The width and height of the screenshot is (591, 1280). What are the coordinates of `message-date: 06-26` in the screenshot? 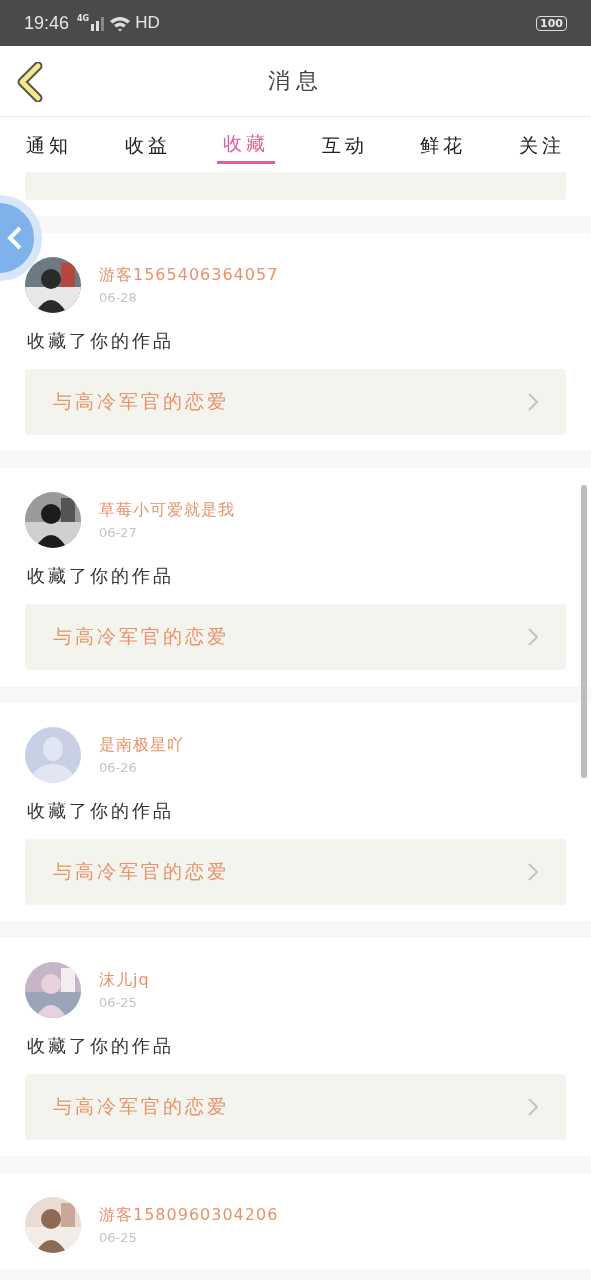 It's located at (118, 767).